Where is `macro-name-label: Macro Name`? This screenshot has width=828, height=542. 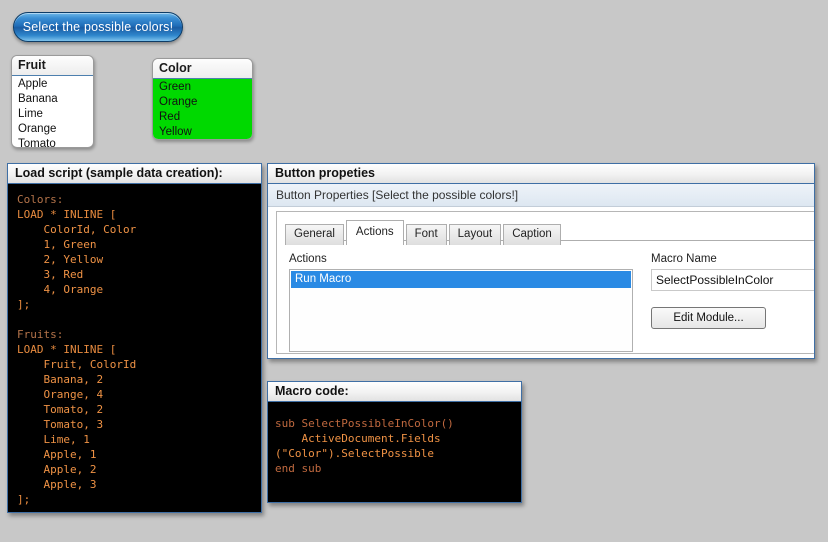 macro-name-label: Macro Name is located at coordinates (684, 259).